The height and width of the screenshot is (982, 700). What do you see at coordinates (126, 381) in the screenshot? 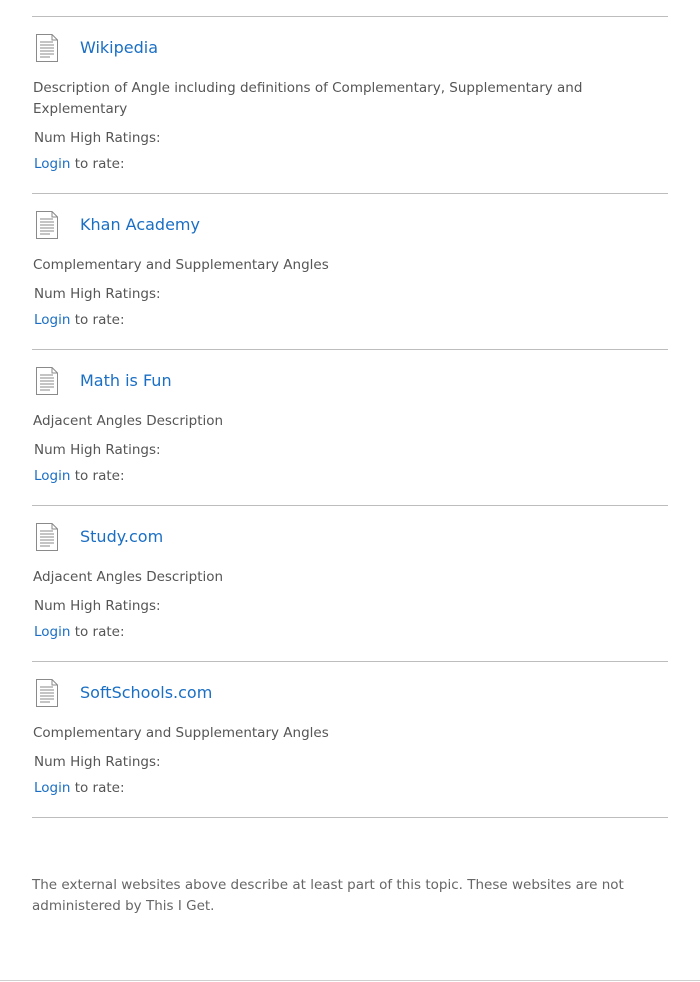
I see `resource-title-link: Math is Fun` at bounding box center [126, 381].